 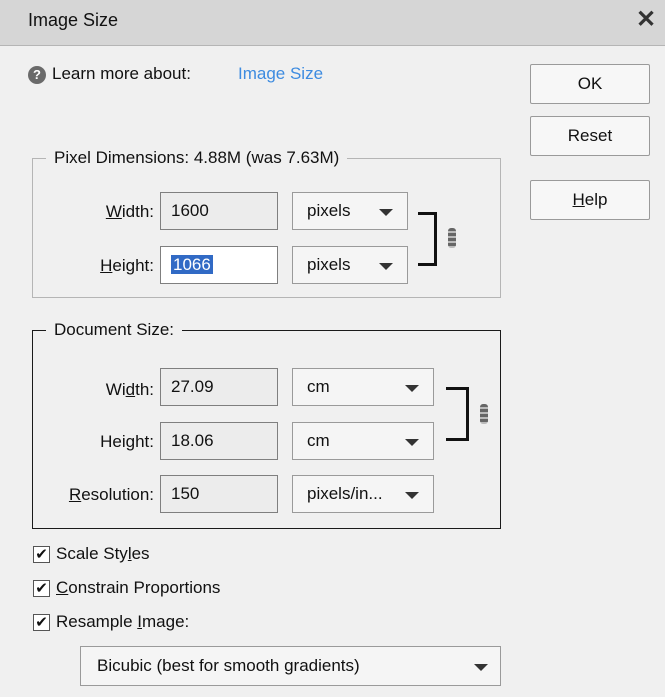 What do you see at coordinates (363, 387) in the screenshot?
I see `document-width-unit-select: cm` at bounding box center [363, 387].